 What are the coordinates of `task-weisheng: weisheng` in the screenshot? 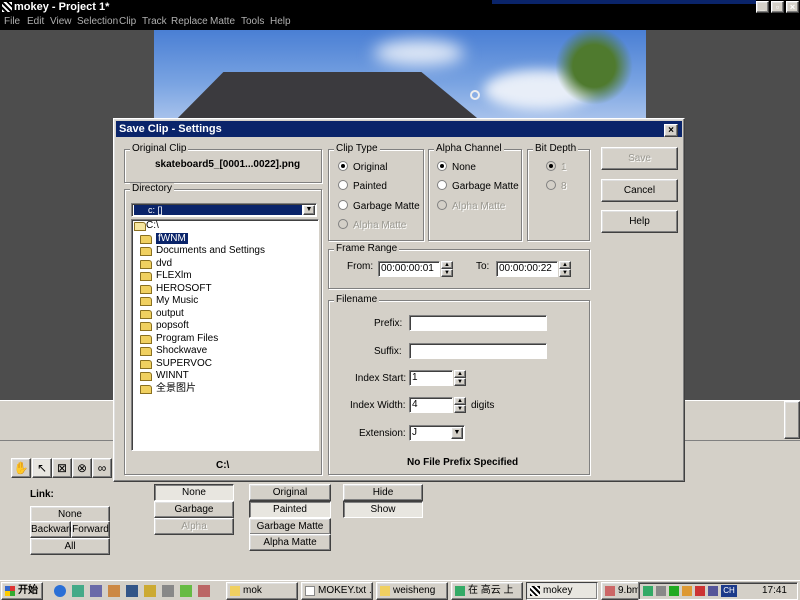 It's located at (412, 591).